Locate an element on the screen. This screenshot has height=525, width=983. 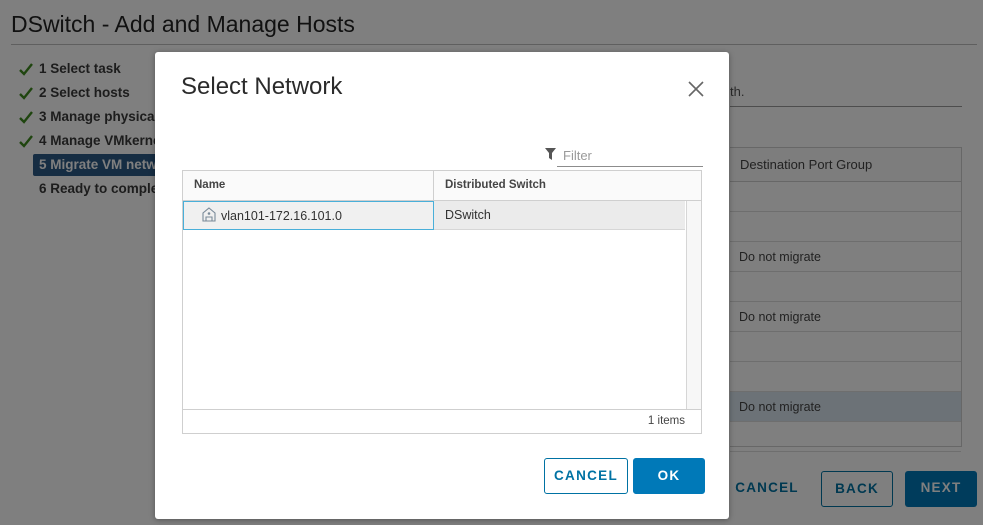
column-header-name: Name is located at coordinates (308, 186).